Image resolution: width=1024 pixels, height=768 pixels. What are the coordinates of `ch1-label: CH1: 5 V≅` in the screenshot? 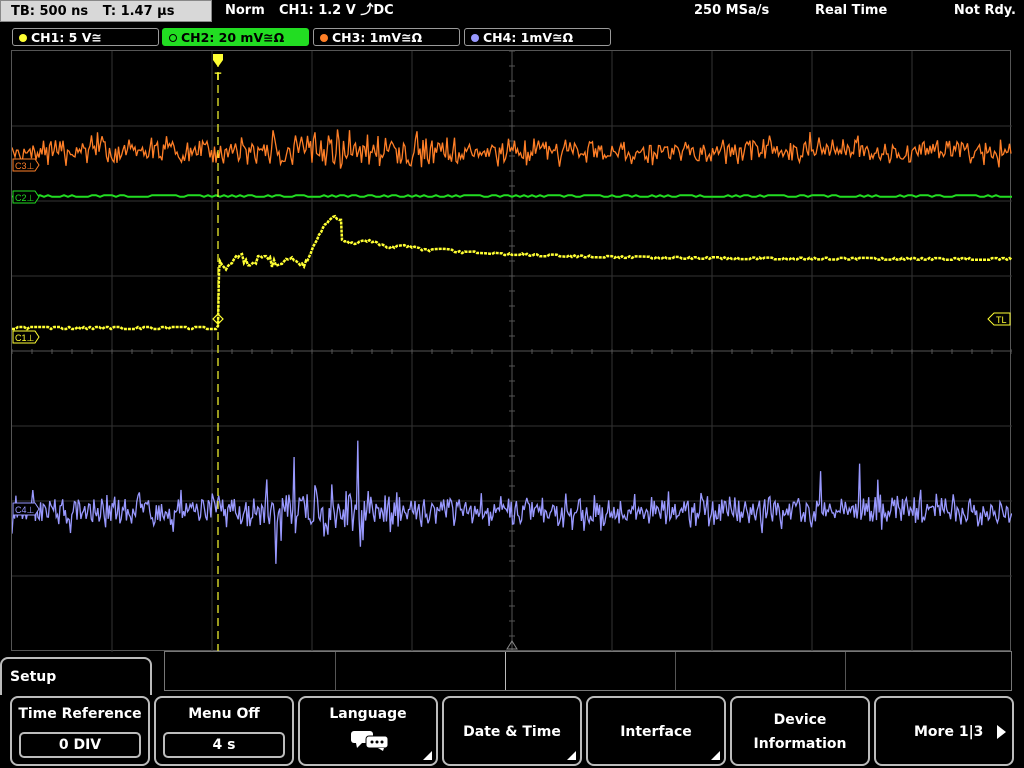 It's located at (66, 37).